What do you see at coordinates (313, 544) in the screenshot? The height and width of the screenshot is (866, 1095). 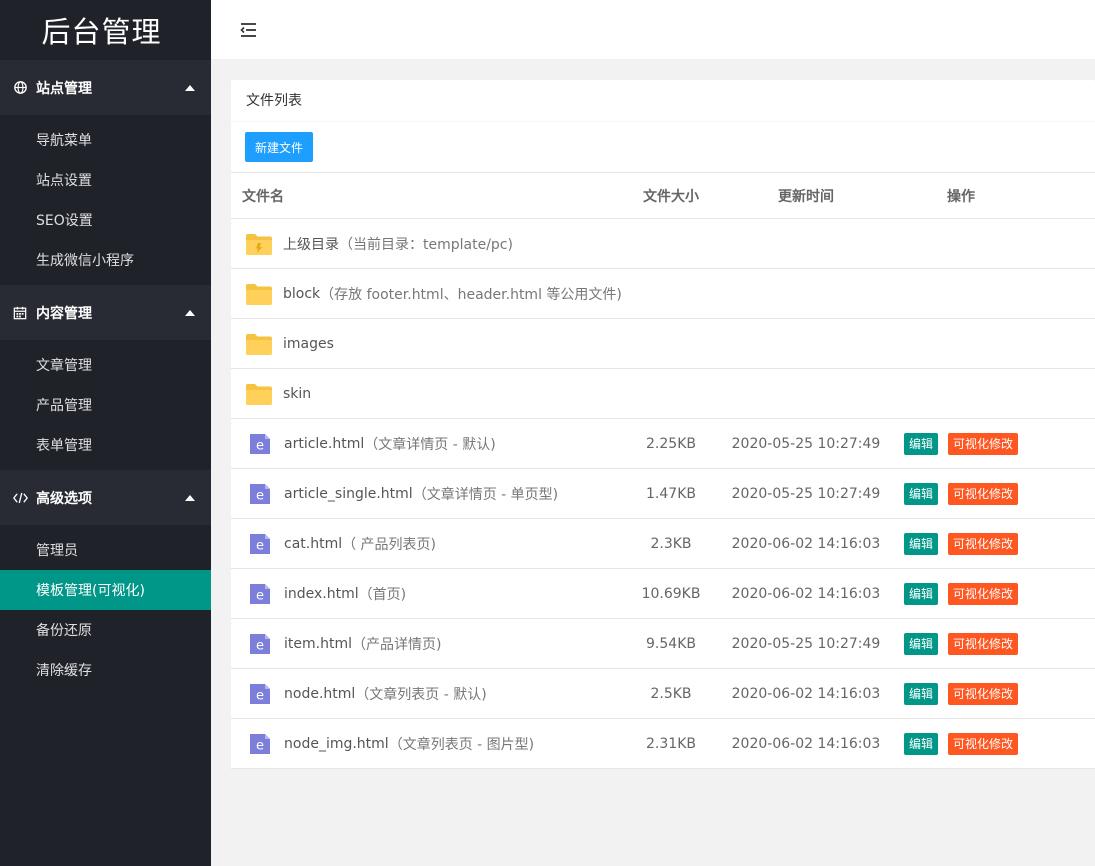 I see `file-name-link: cat.html` at bounding box center [313, 544].